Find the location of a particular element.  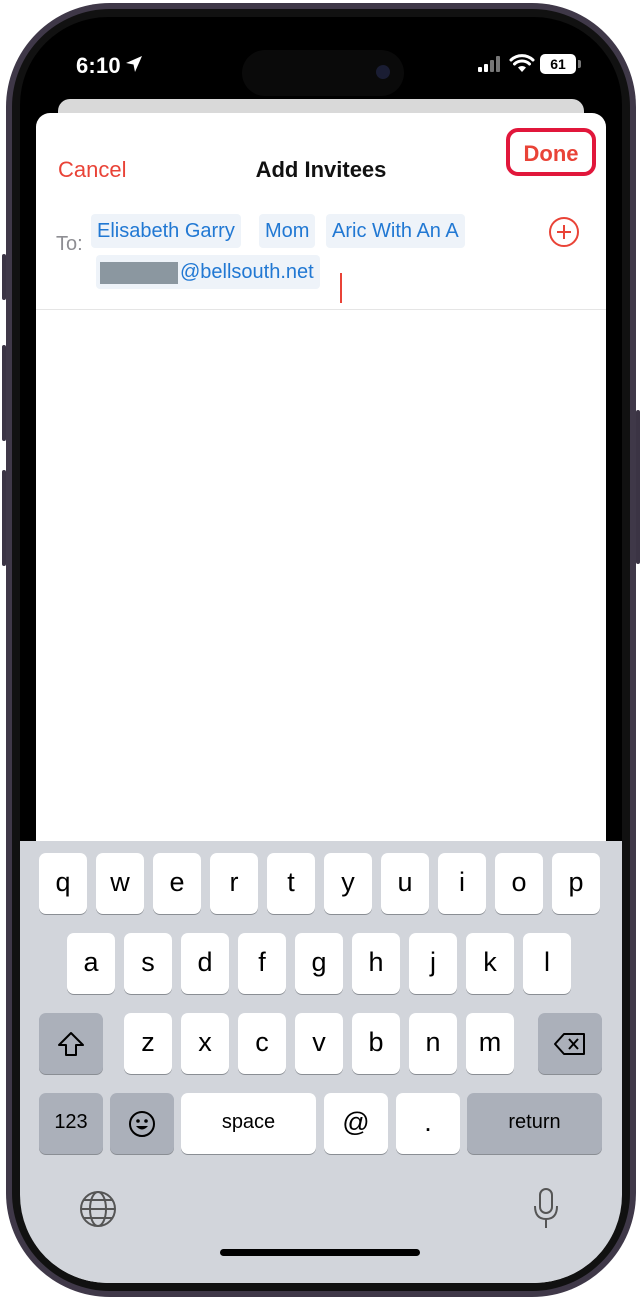

key-r: r is located at coordinates (234, 883).